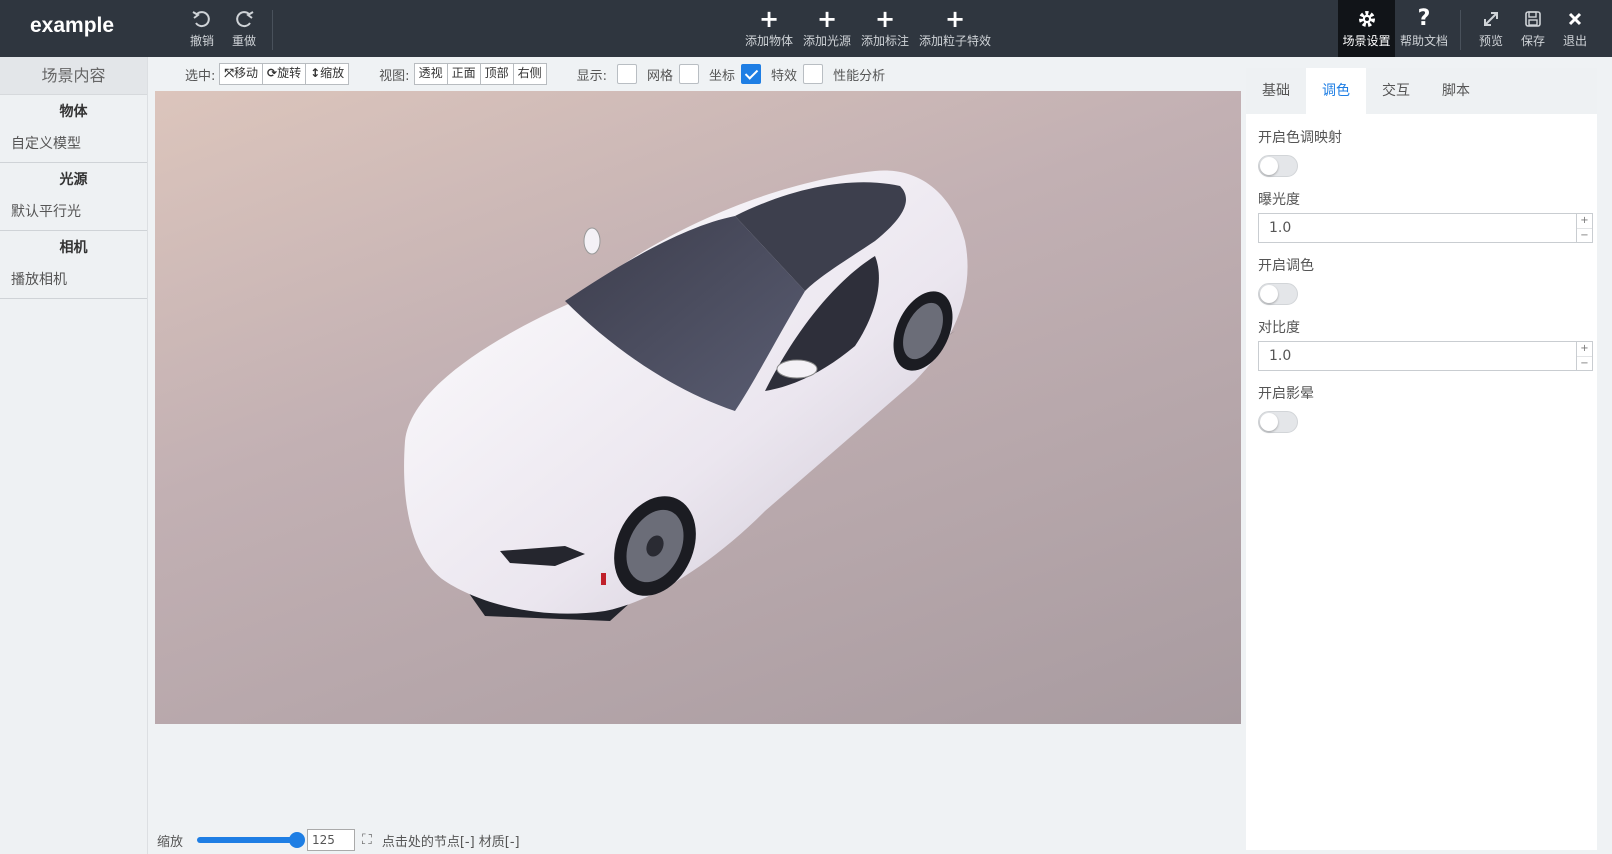  Describe the element at coordinates (627, 74) in the screenshot. I see `grid-checkbox` at that location.